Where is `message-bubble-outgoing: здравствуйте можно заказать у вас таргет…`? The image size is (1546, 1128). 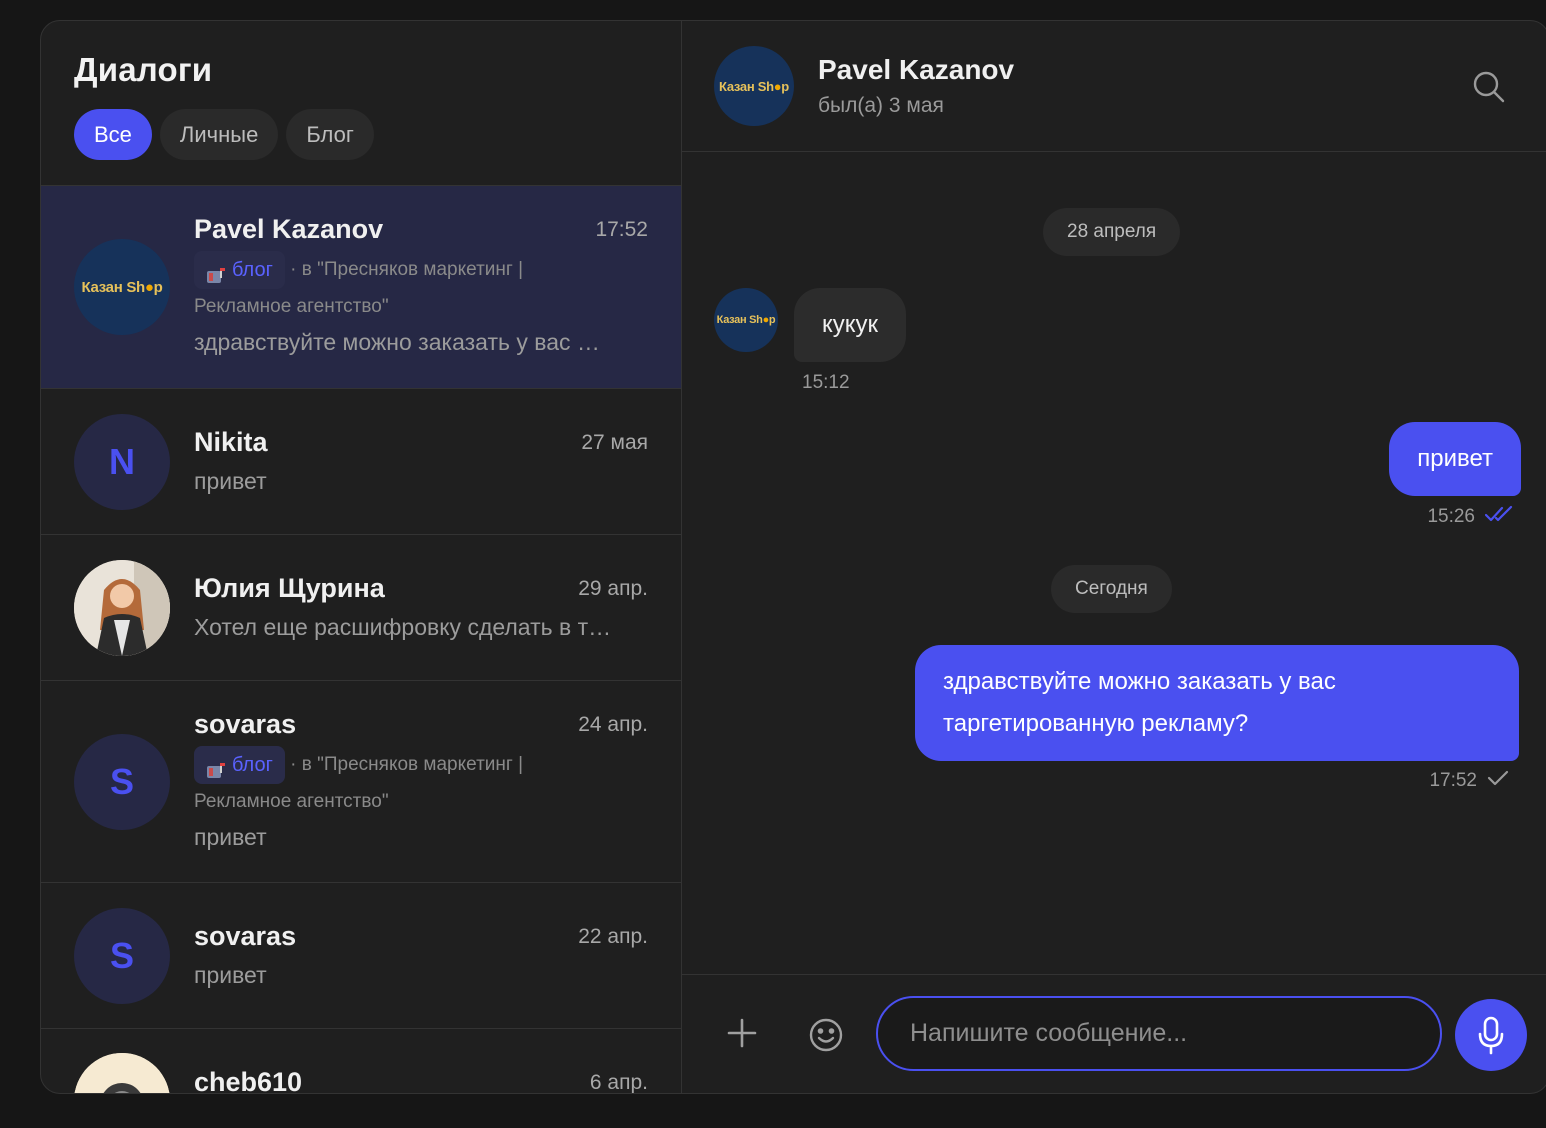
message-bubble-outgoing: здравствуйте можно заказать у вас таргет… is located at coordinates (1217, 703).